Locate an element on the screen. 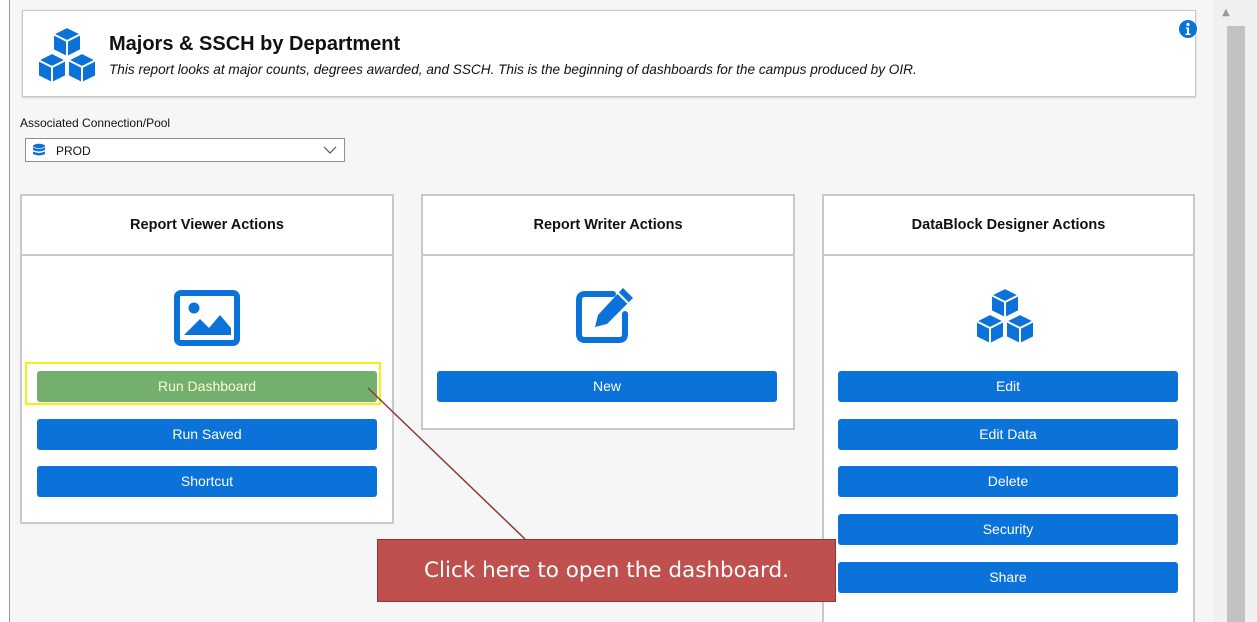 This screenshot has height=622, width=1257. chevron-down-icon is located at coordinates (330, 150).